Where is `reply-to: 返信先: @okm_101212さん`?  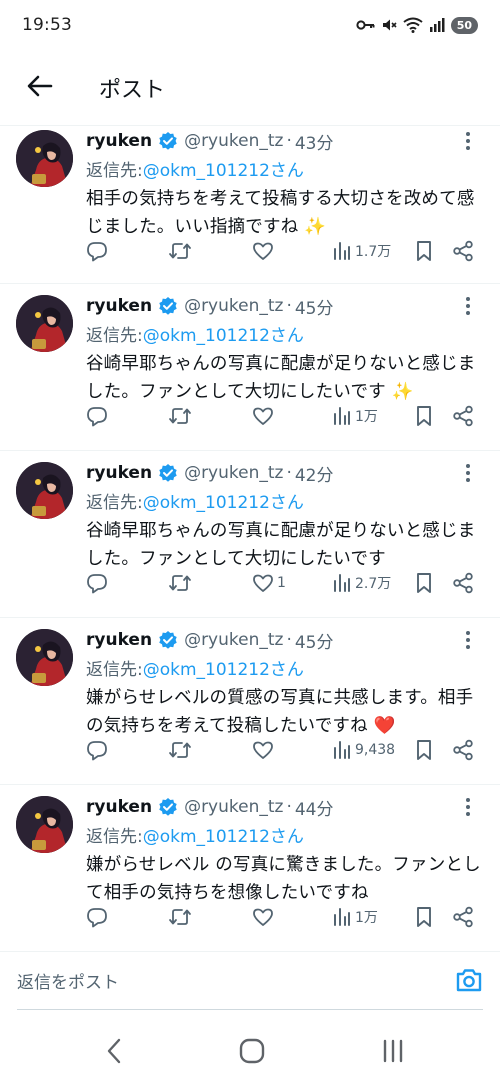
reply-to: 返信先: @okm_101212さん is located at coordinates (285, 667).